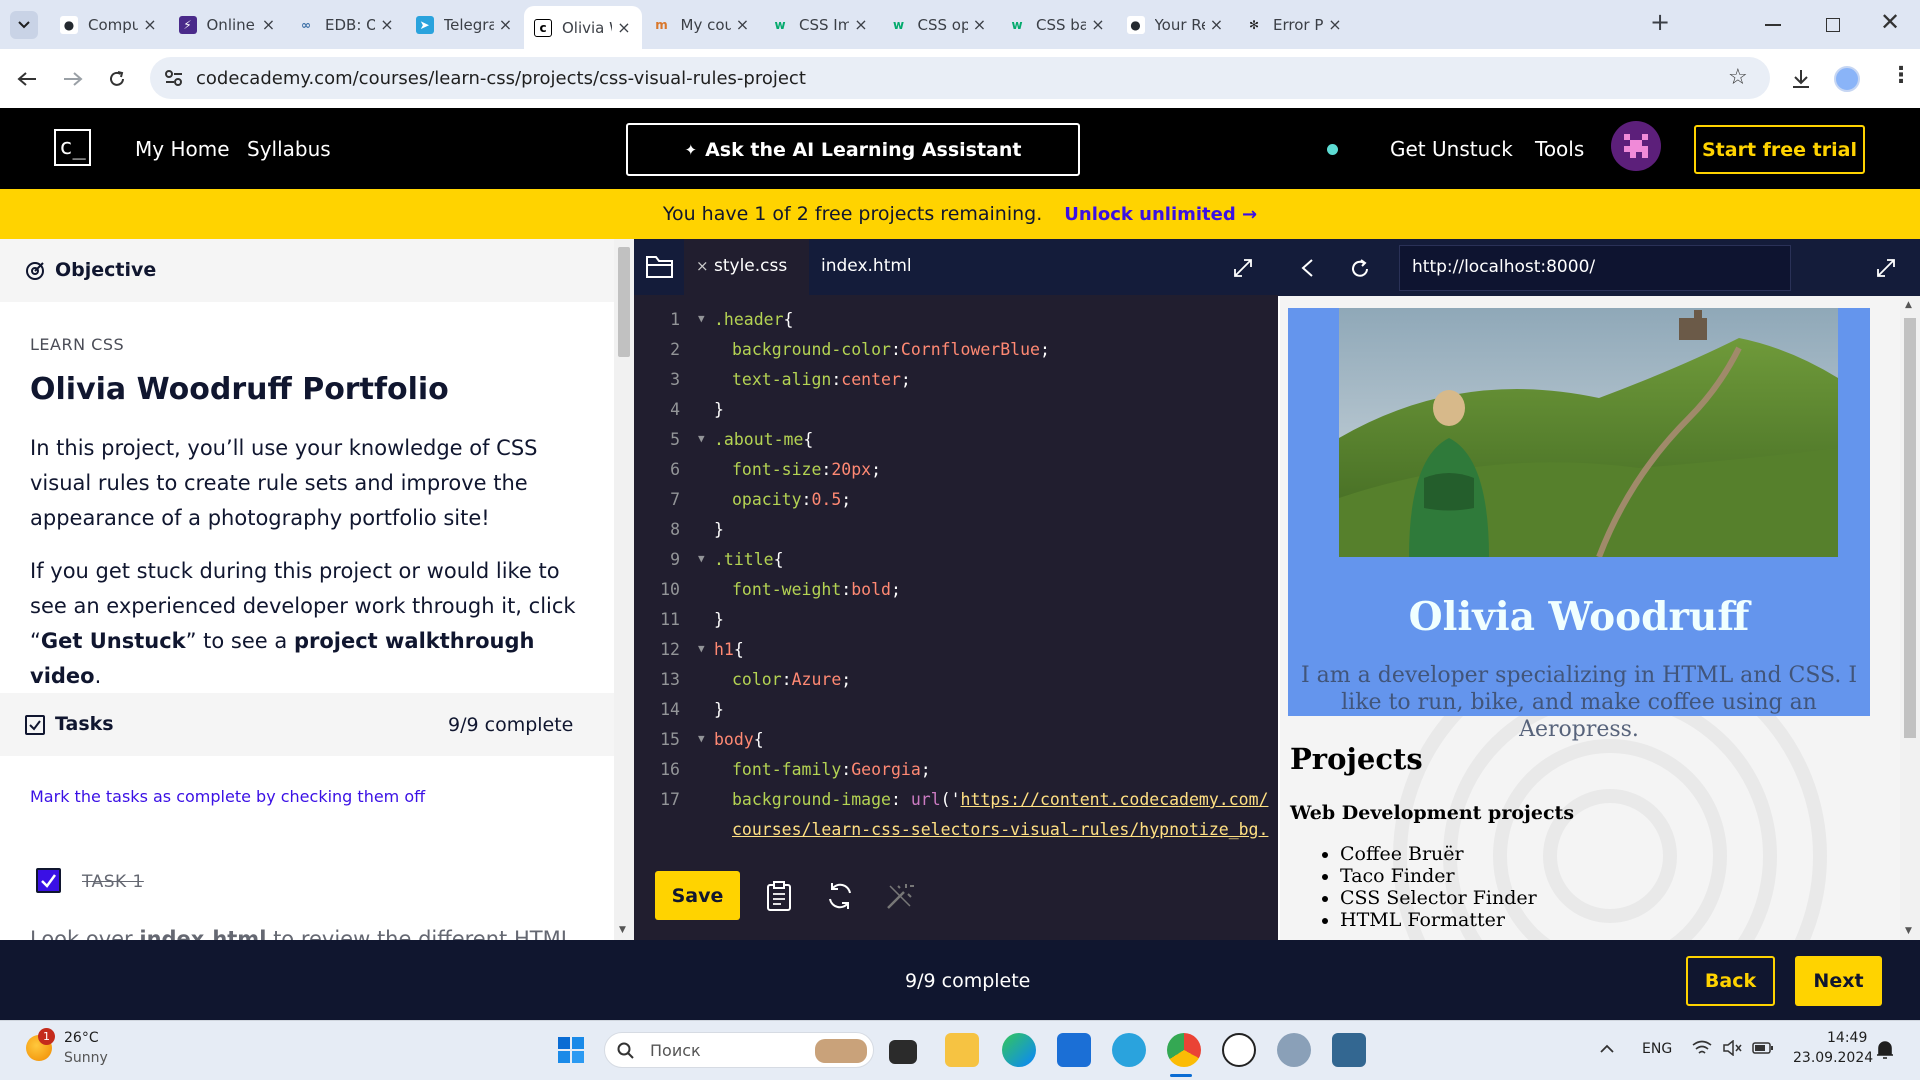 This screenshot has height=1080, width=1920. What do you see at coordinates (1838, 981) in the screenshot?
I see `next-button: Next` at bounding box center [1838, 981].